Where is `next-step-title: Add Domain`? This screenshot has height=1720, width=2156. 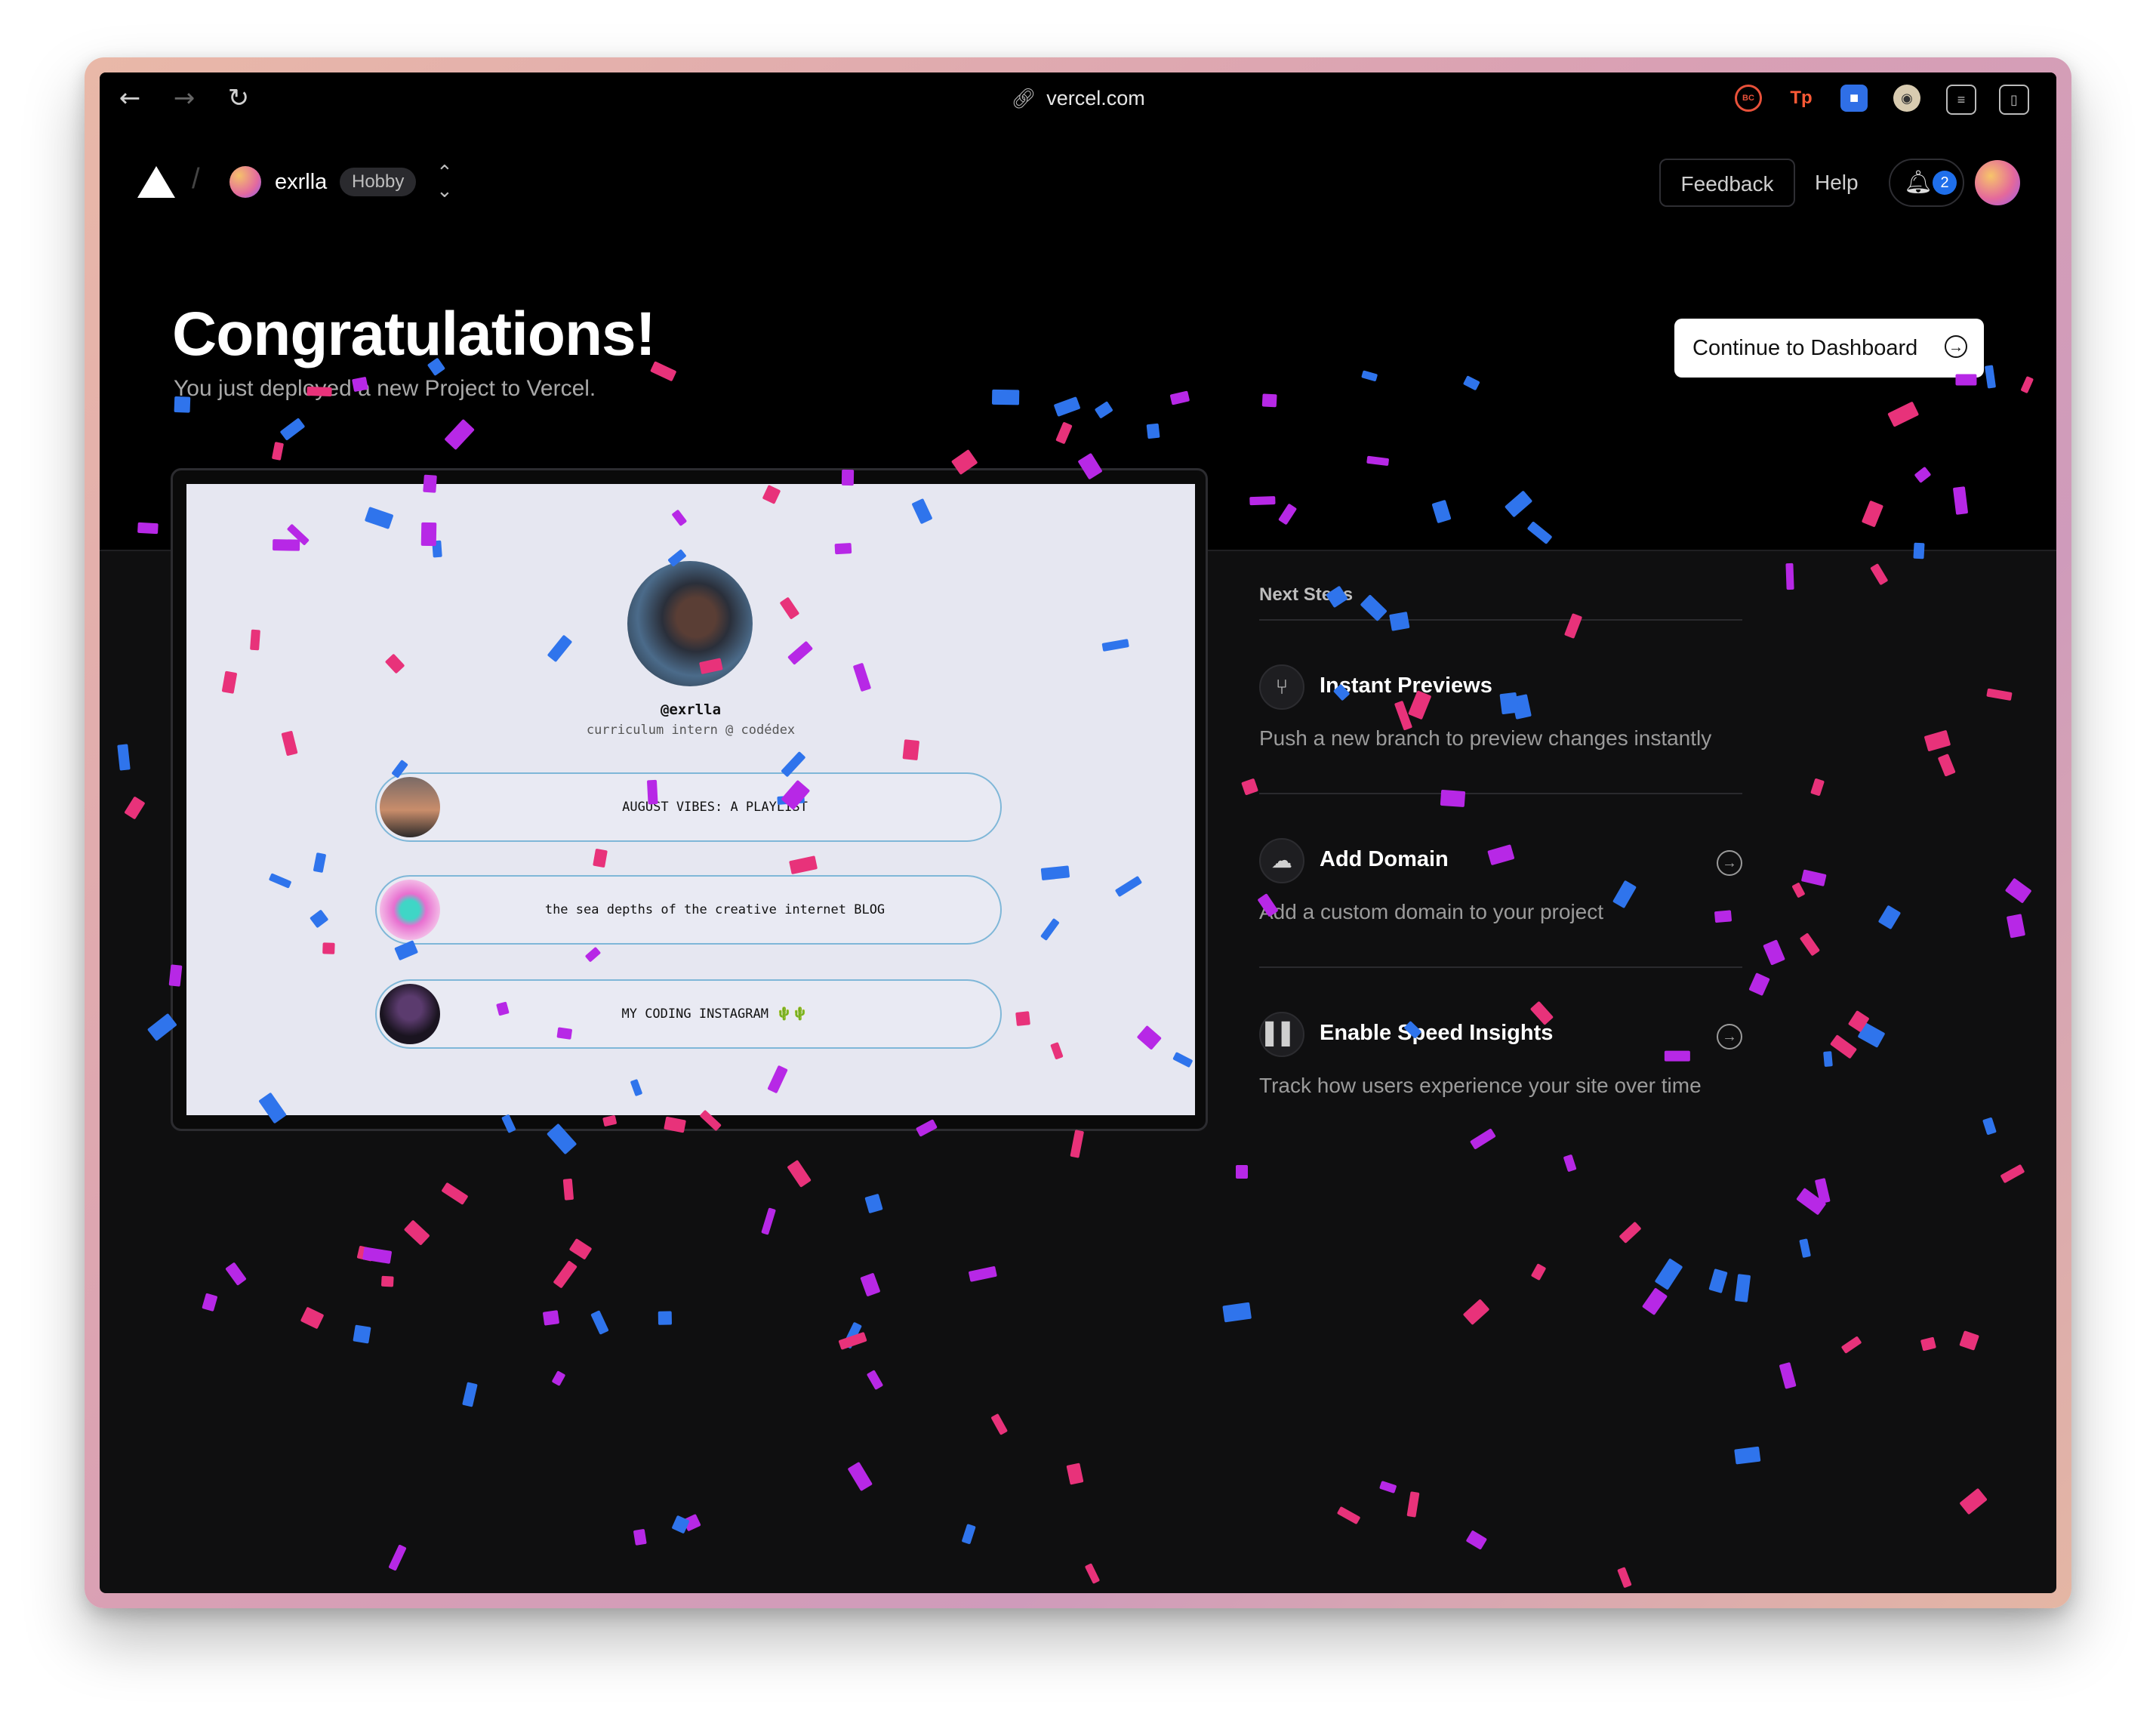 next-step-title: Add Domain is located at coordinates (1384, 859).